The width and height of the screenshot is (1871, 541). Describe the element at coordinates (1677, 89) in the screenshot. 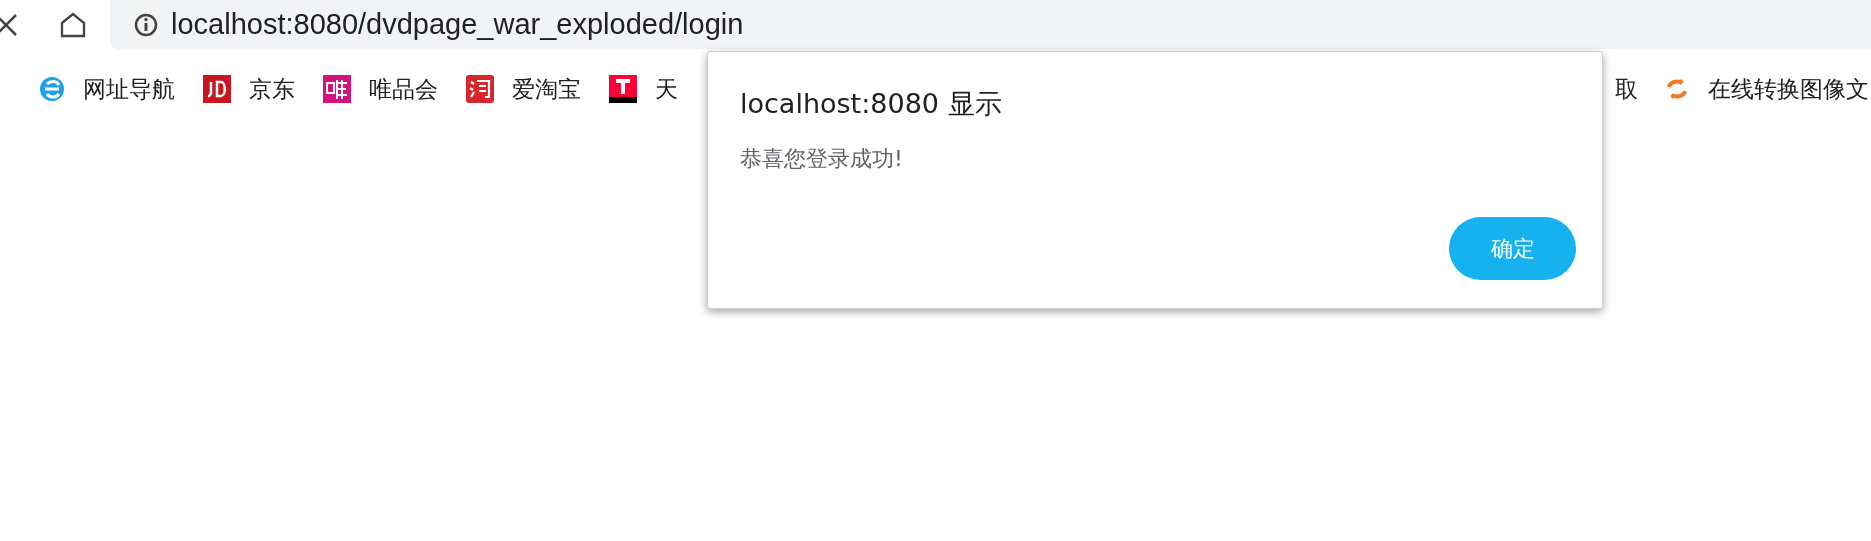

I see `swap-arrows-icon` at that location.